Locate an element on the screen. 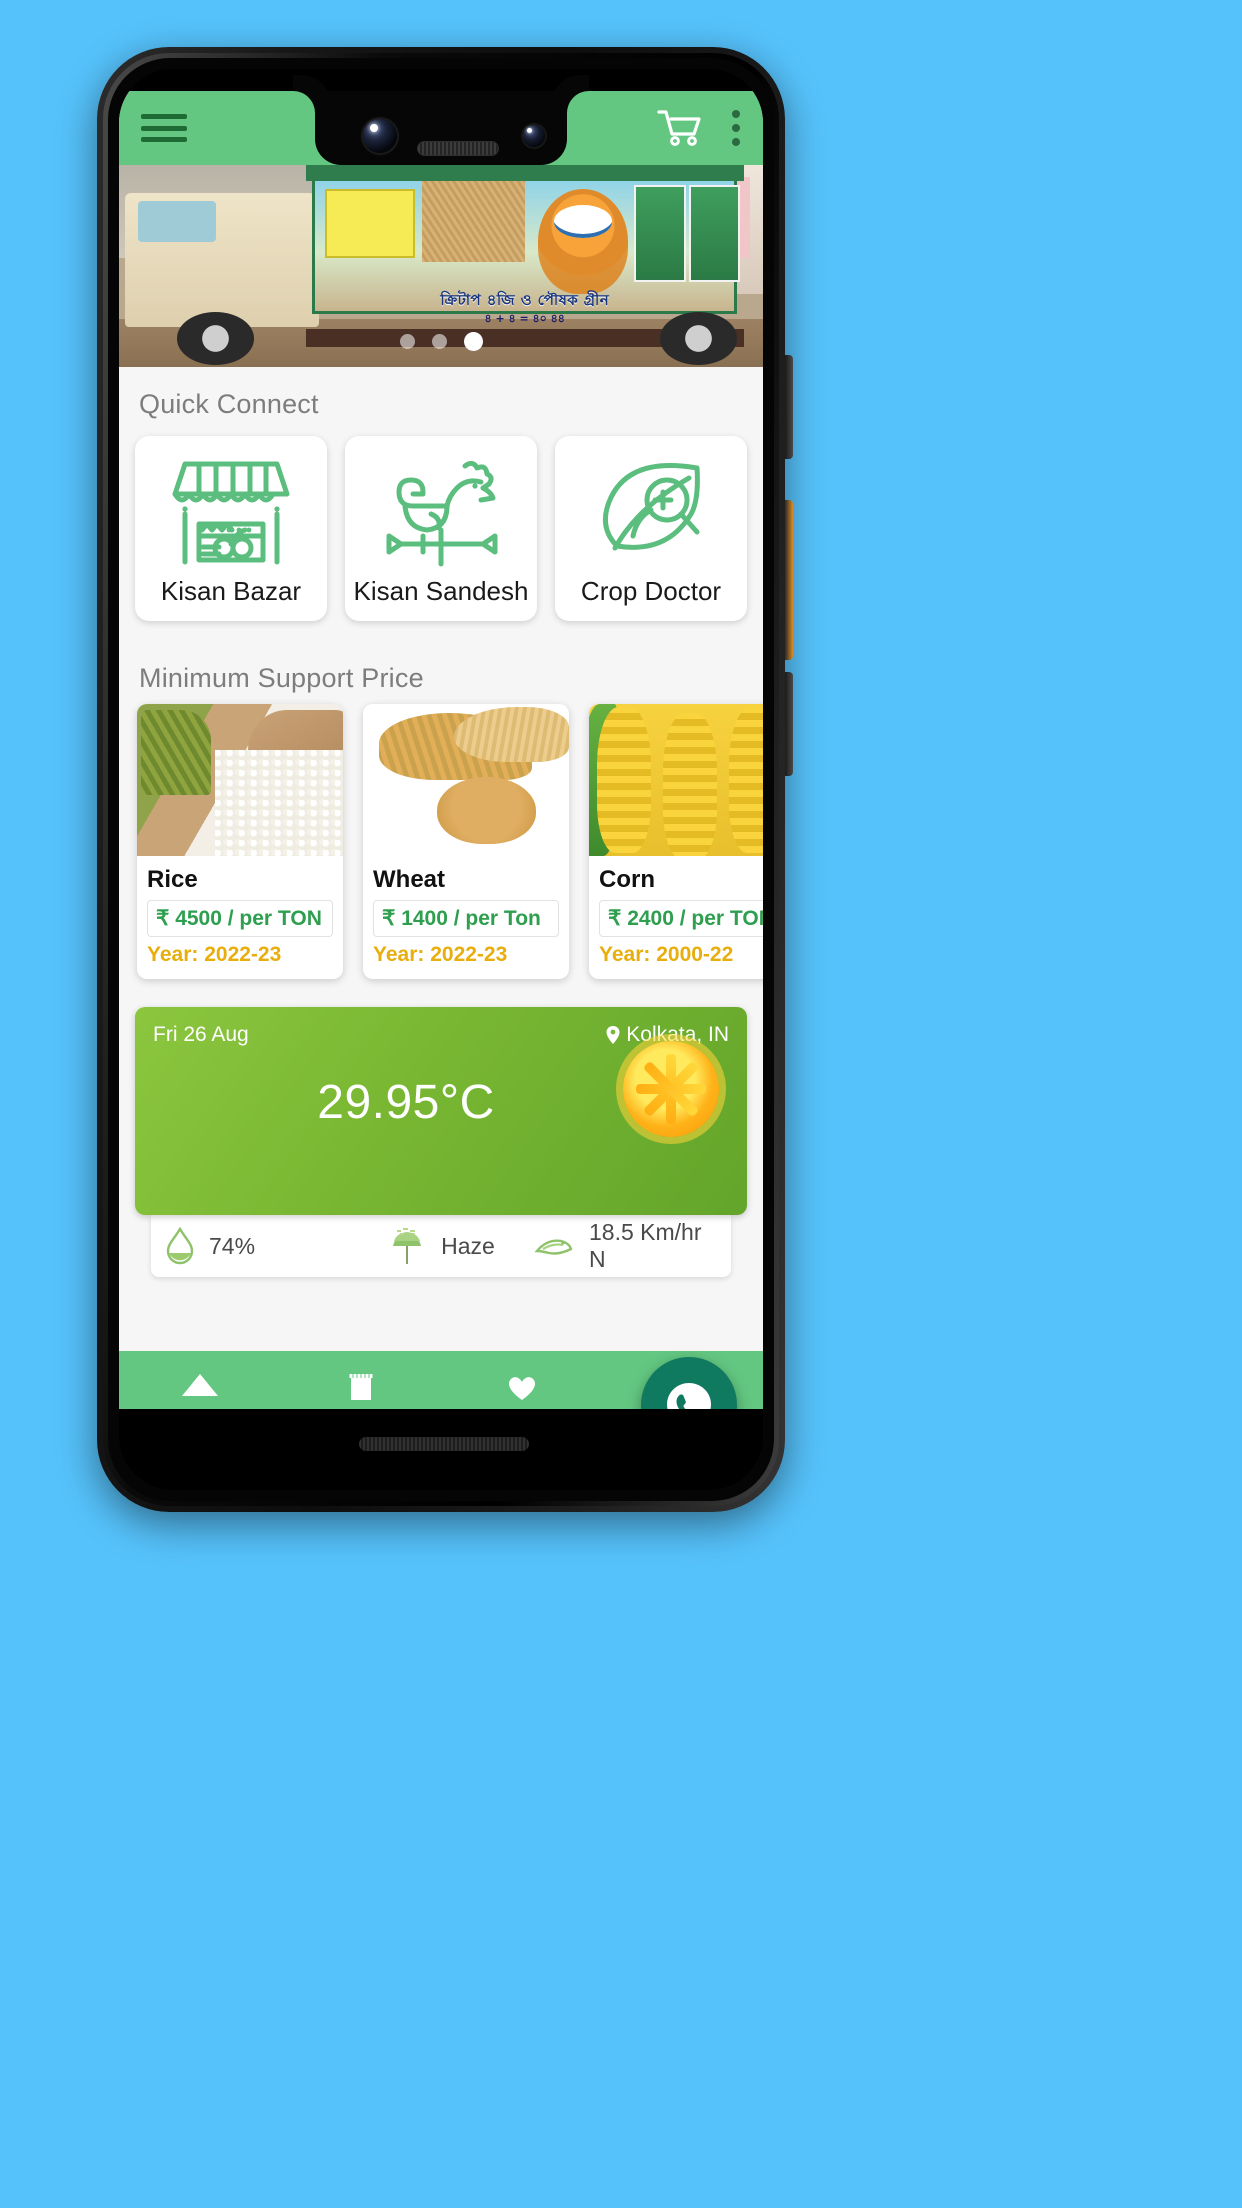 Image resolution: width=1242 pixels, height=2208 pixels. bottom-speaker-grille is located at coordinates (444, 1444).